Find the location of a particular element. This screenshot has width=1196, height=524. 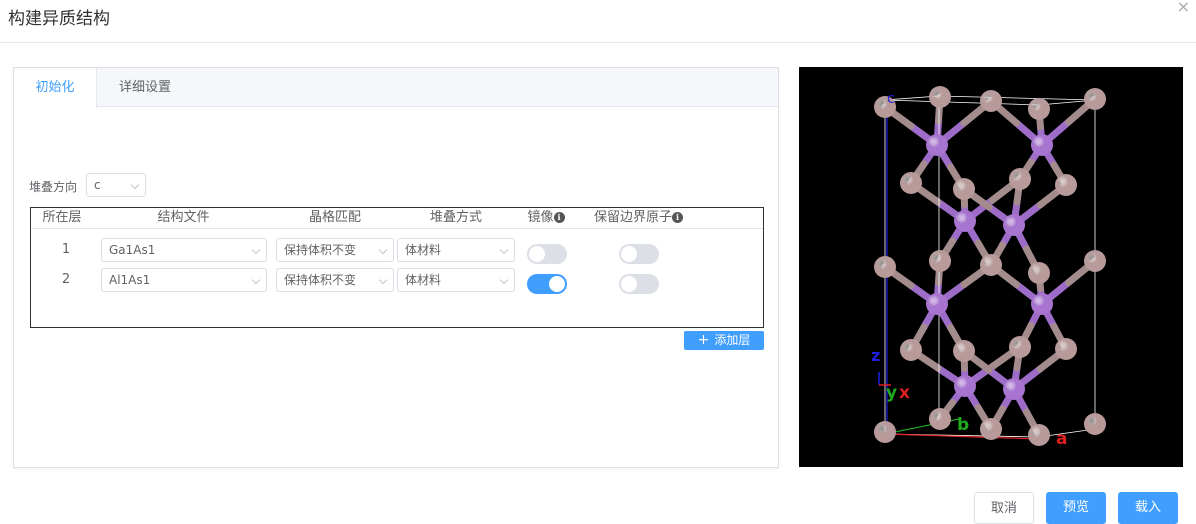

stack-direction-label: 堆叠方向 is located at coordinates (53, 187).